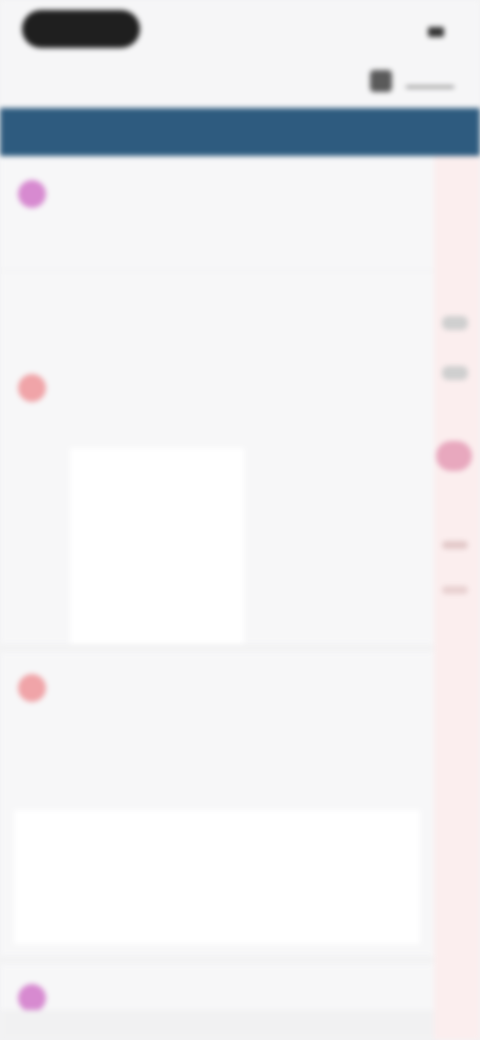 The image size is (480, 1040). I want to click on status-indicators, so click(433, 31).